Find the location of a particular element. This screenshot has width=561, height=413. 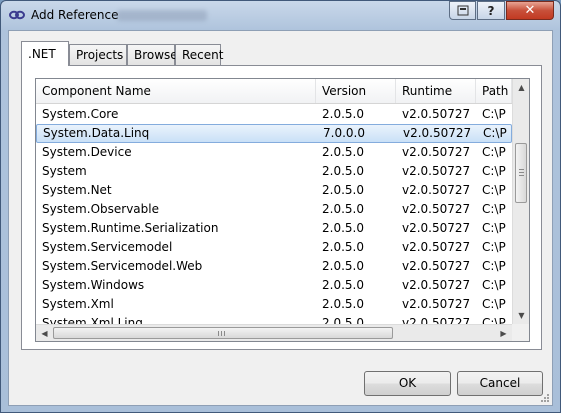

tab-recent: Recent is located at coordinates (199, 54).